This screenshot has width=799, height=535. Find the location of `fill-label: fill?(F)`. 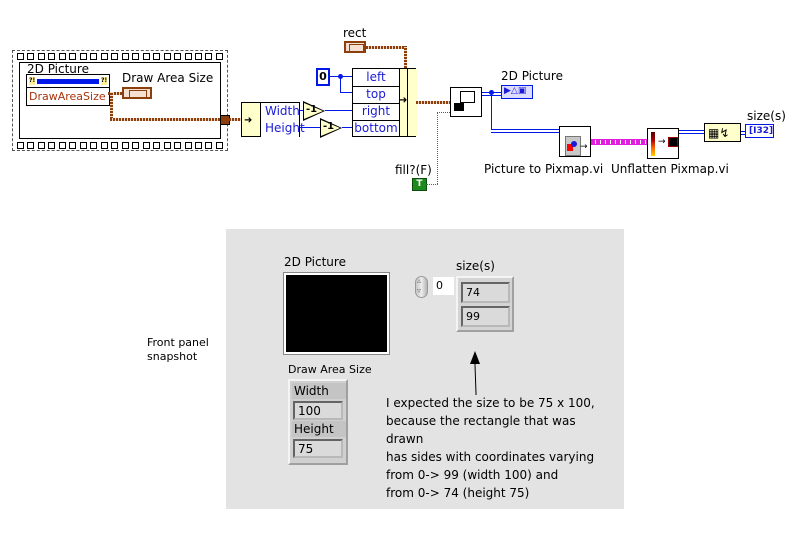

fill-label: fill?(F) is located at coordinates (413, 170).